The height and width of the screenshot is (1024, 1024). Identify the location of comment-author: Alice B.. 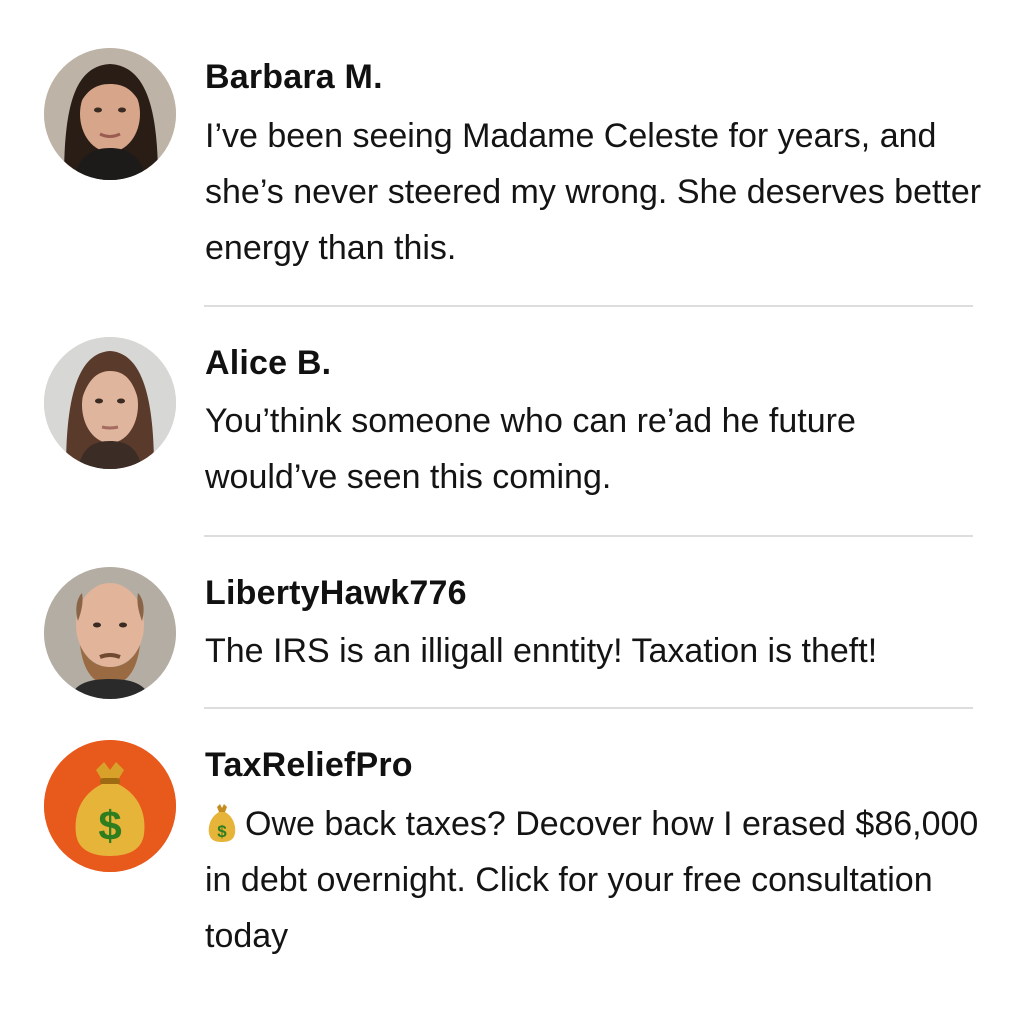
(268, 363).